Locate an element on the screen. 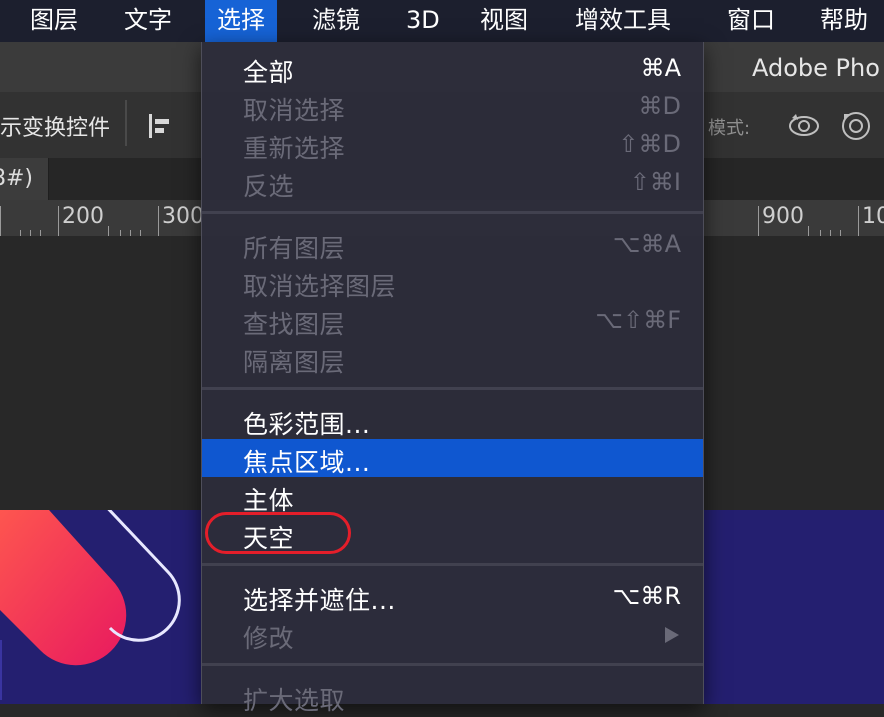 Image resolution: width=884 pixels, height=717 pixels. menu-item-label: 反选 is located at coordinates (269, 186).